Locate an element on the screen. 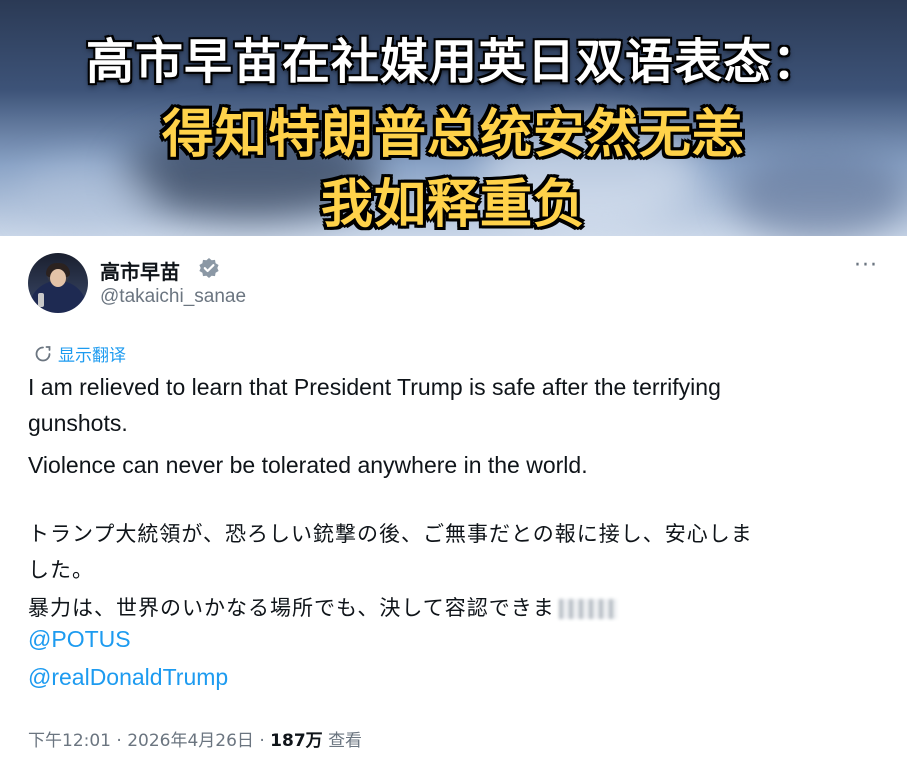 The height and width of the screenshot is (762, 907). view-count: 187万 is located at coordinates (296, 741).